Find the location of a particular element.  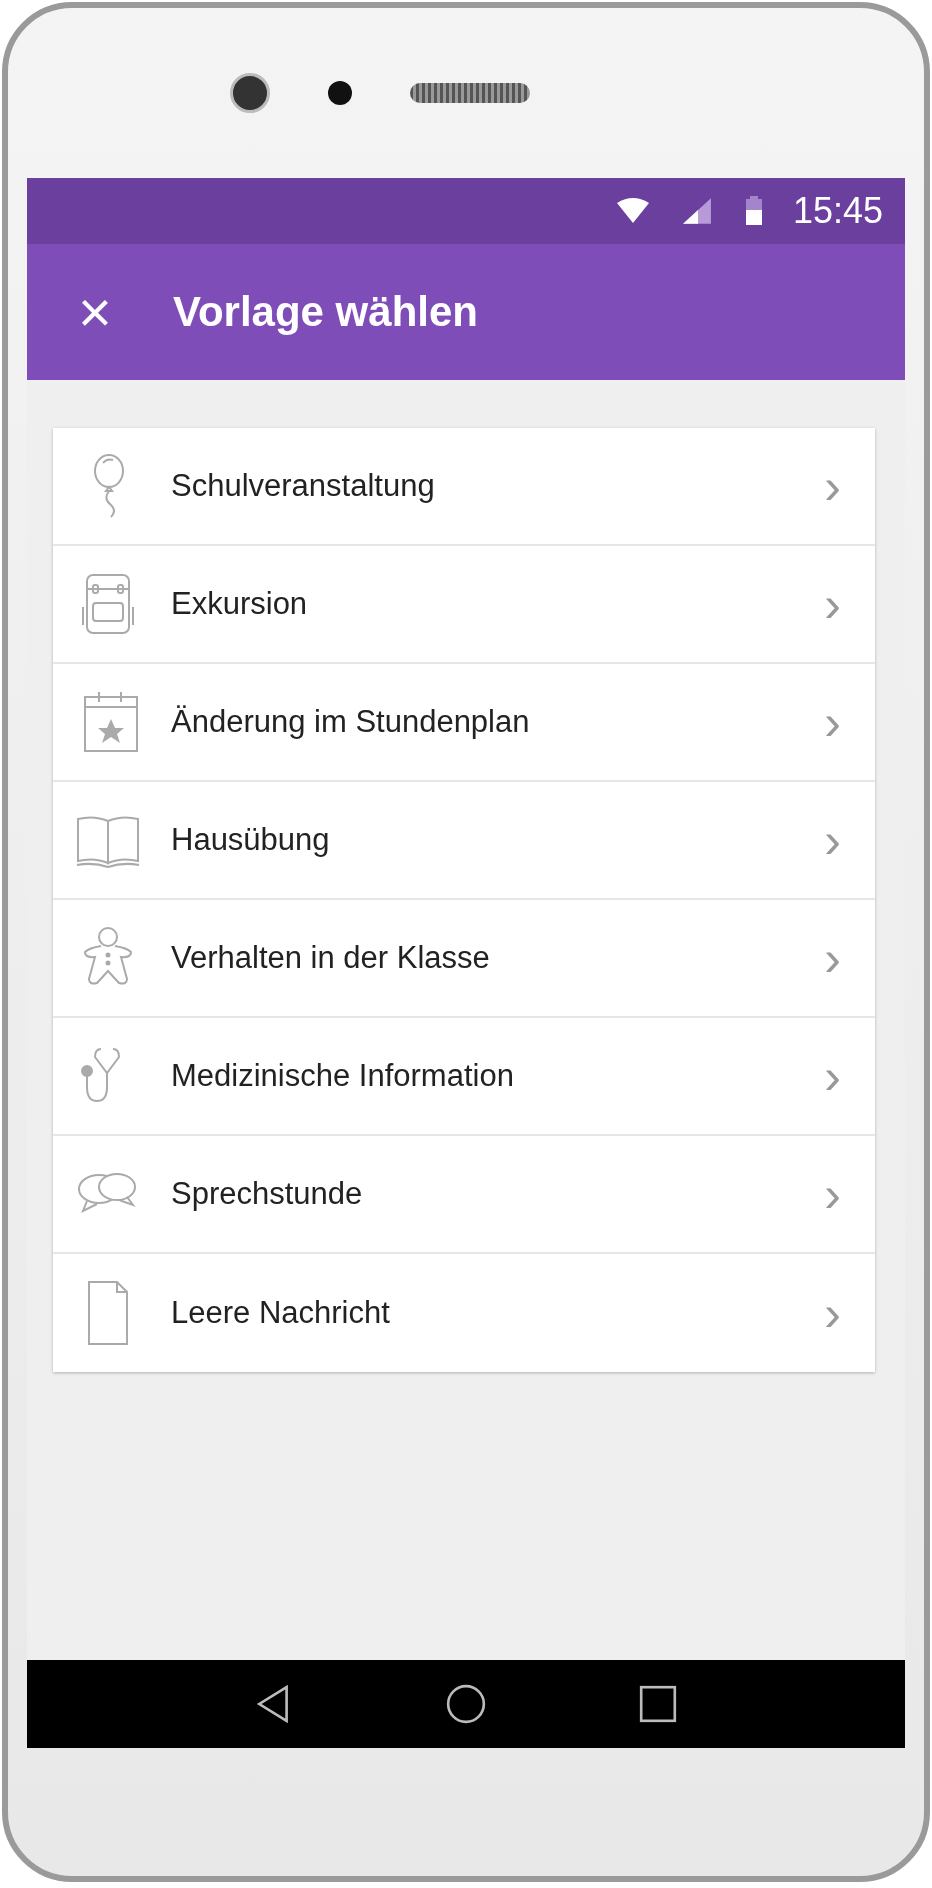

template-item: Änderung im Stundenplan › is located at coordinates (464, 723).